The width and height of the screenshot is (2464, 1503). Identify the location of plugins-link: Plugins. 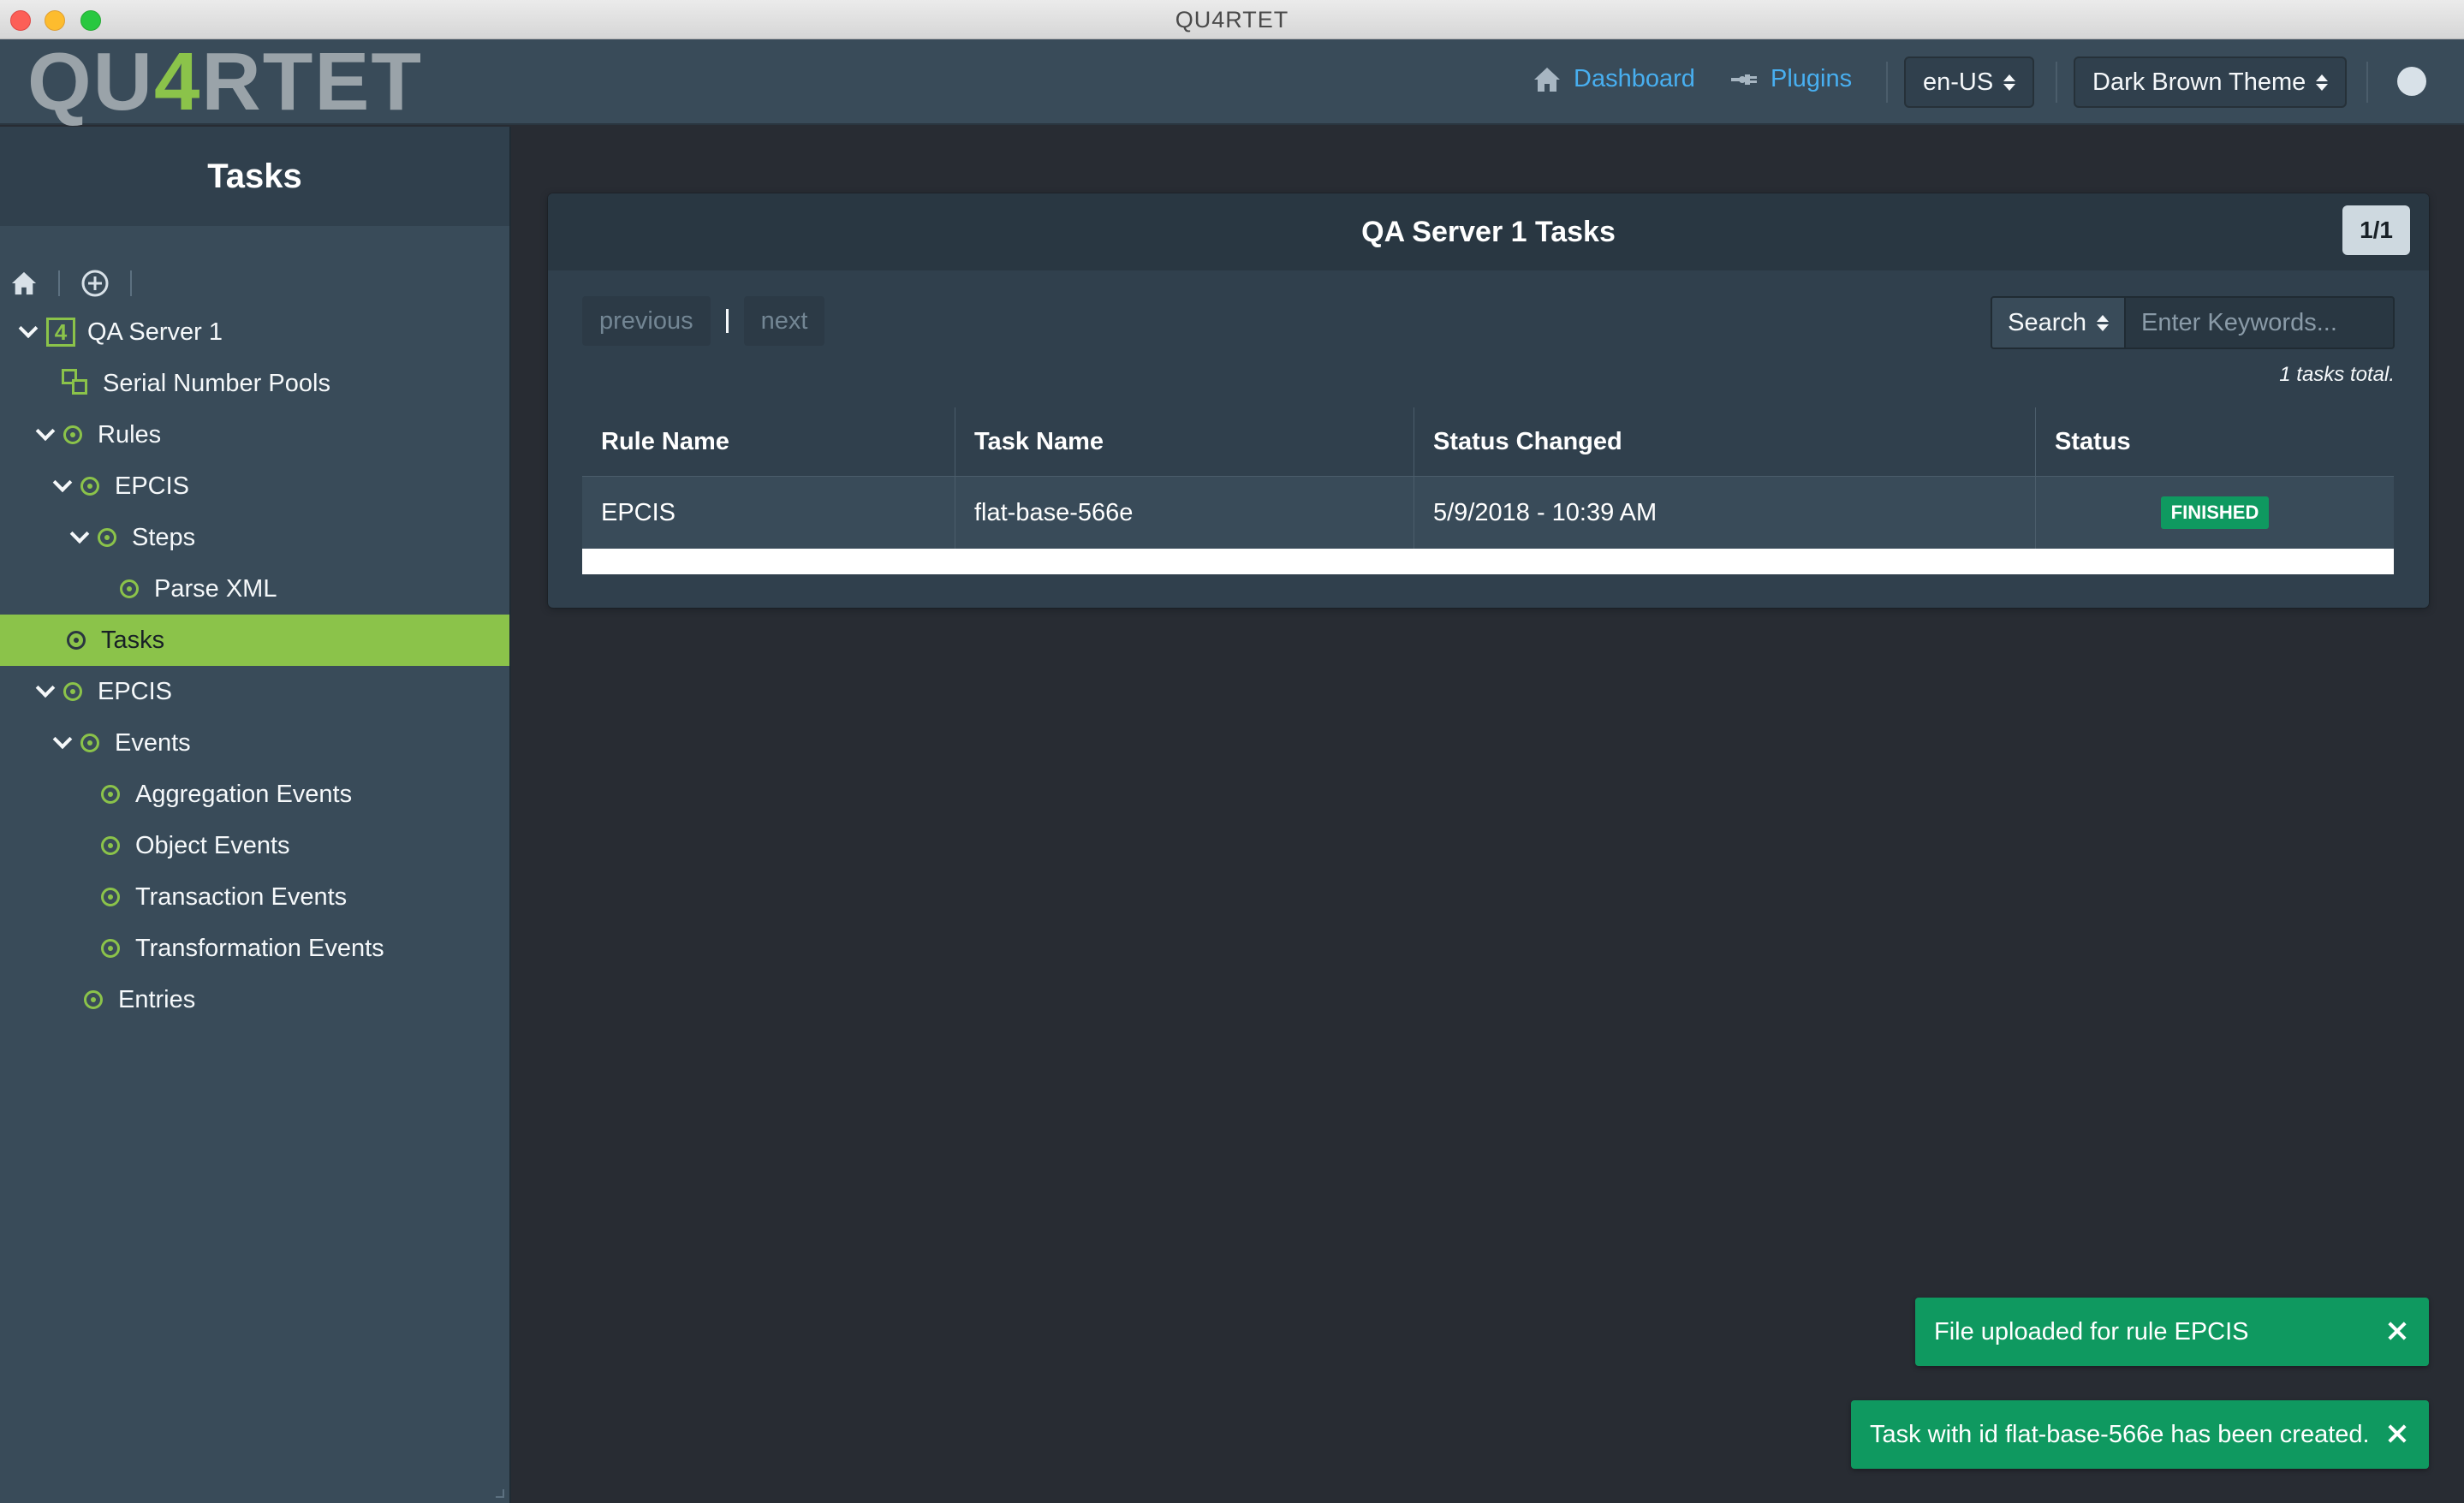
(1790, 79).